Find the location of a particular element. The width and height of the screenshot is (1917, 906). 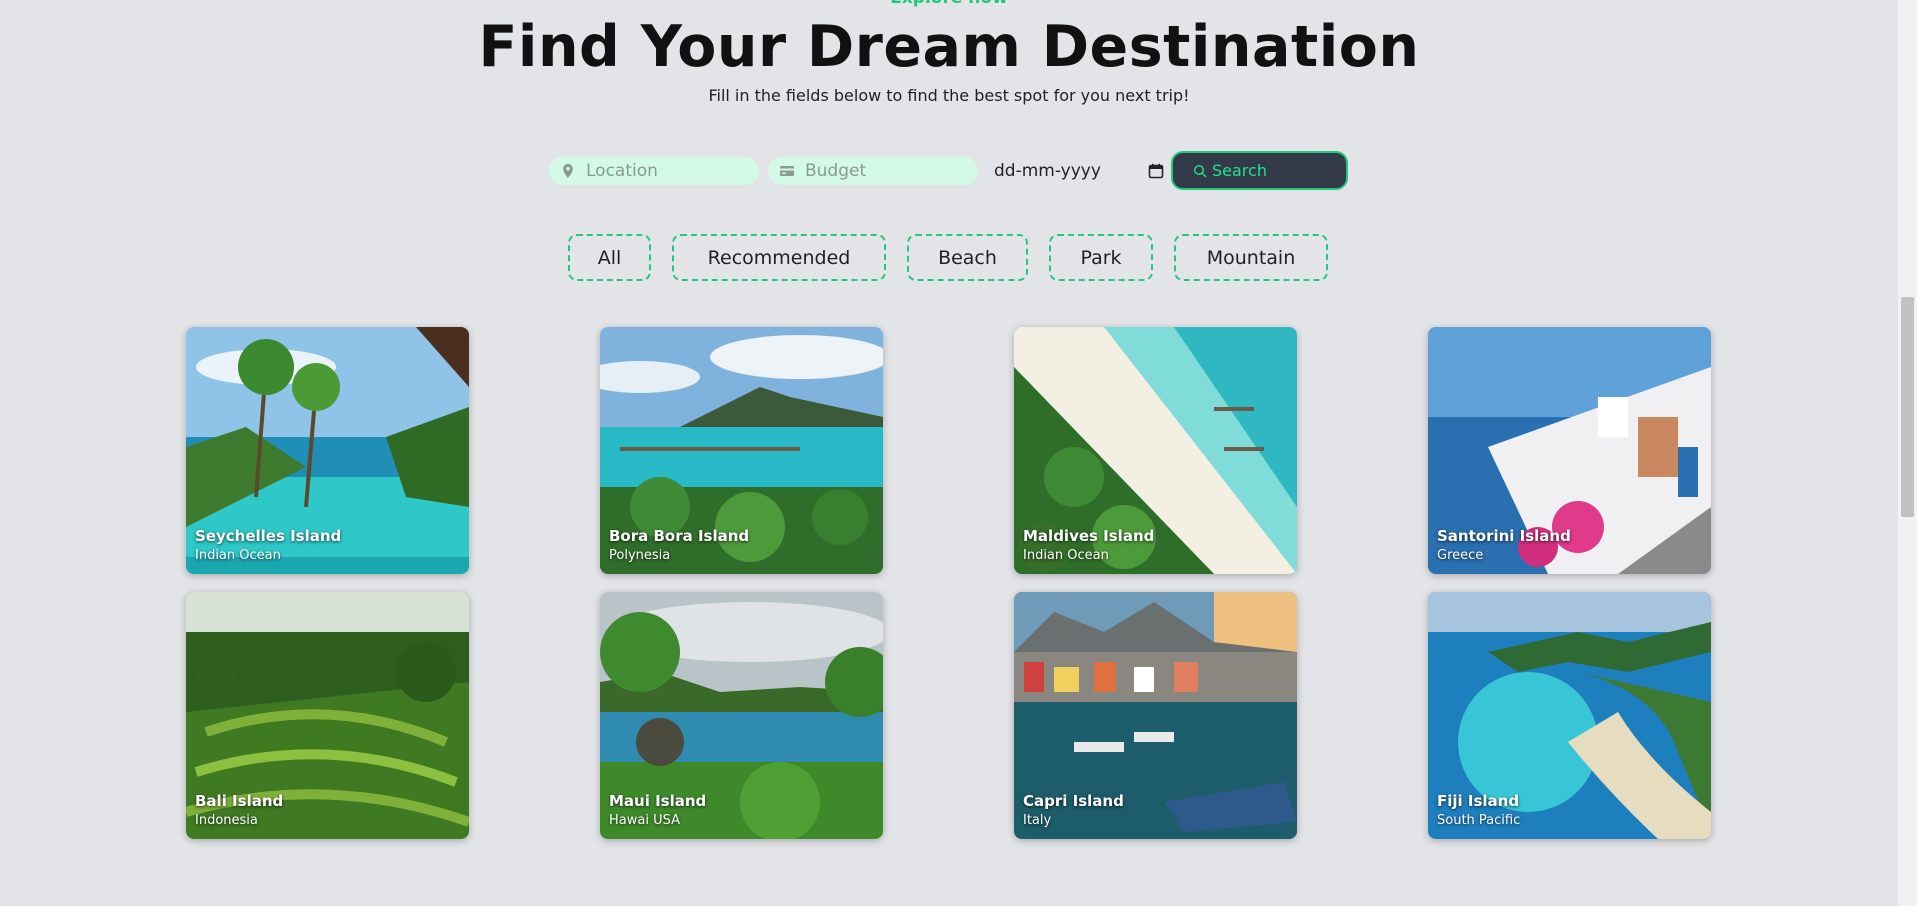

destination-name: Seychelles Island is located at coordinates (268, 536).